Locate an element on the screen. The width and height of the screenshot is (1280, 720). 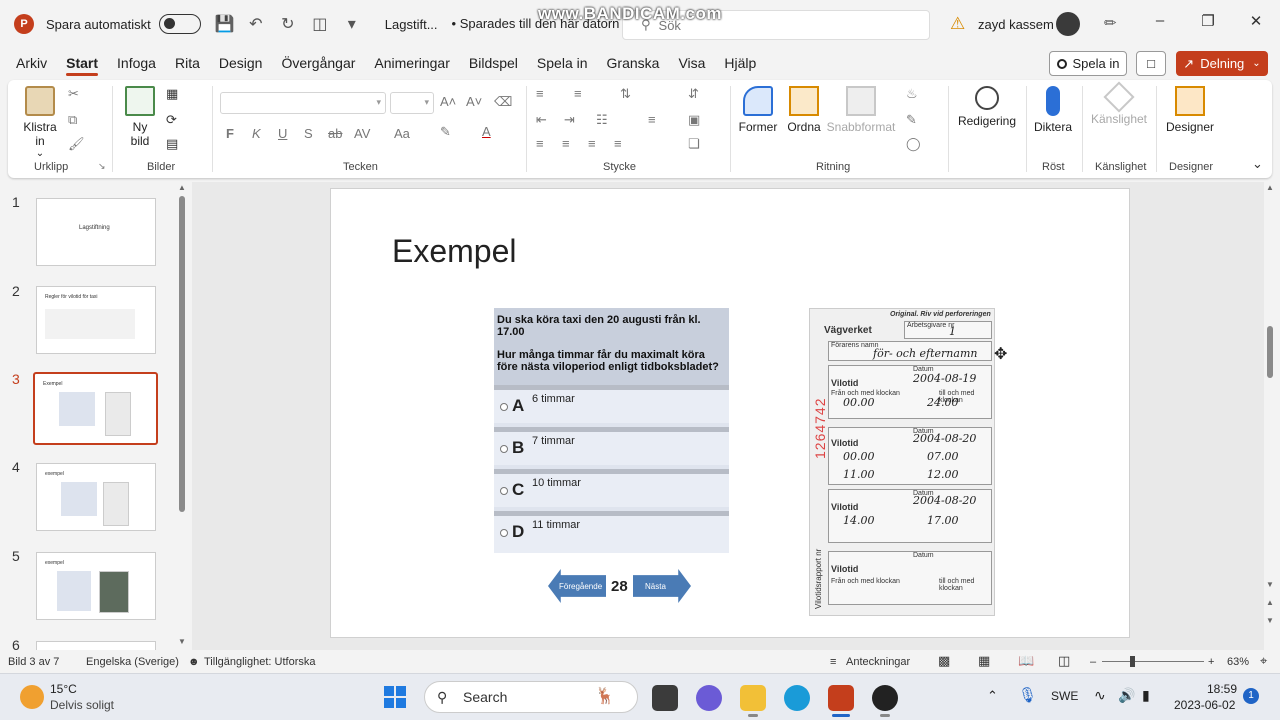
convert-smartart-icon: ❏ is located at coordinates (694, 144).